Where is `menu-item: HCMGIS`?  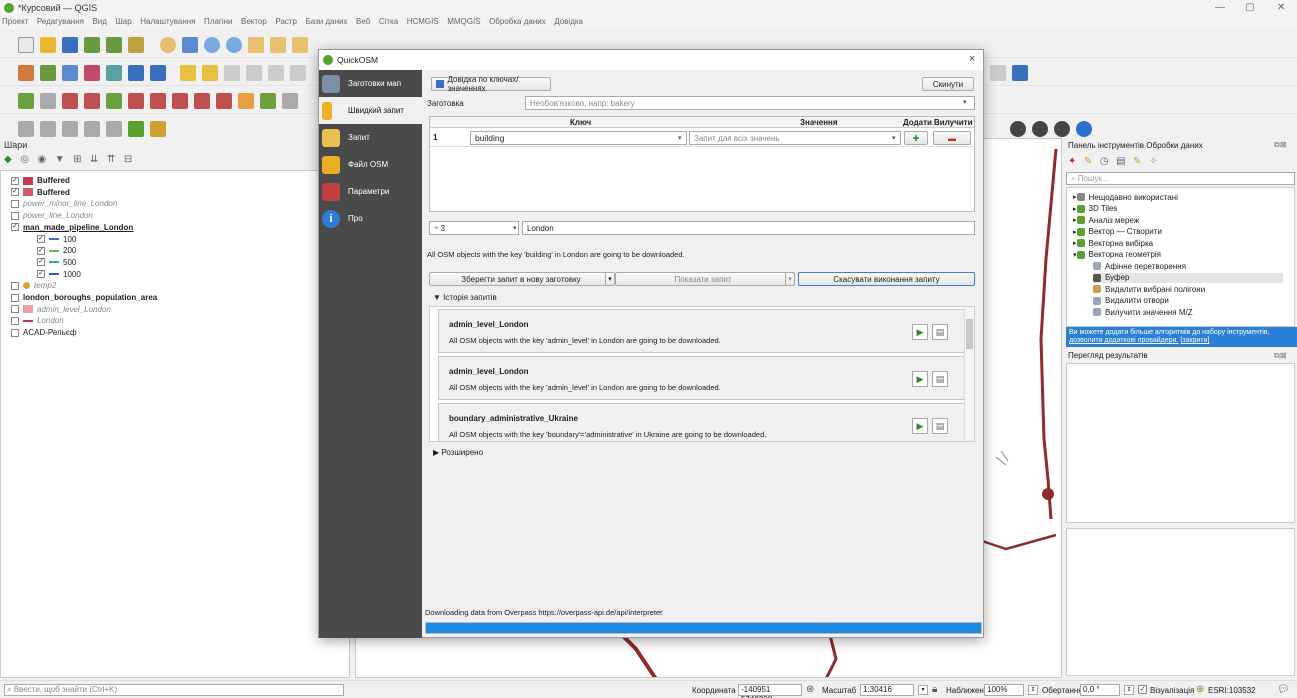 menu-item: HCMGIS is located at coordinates (423, 21).